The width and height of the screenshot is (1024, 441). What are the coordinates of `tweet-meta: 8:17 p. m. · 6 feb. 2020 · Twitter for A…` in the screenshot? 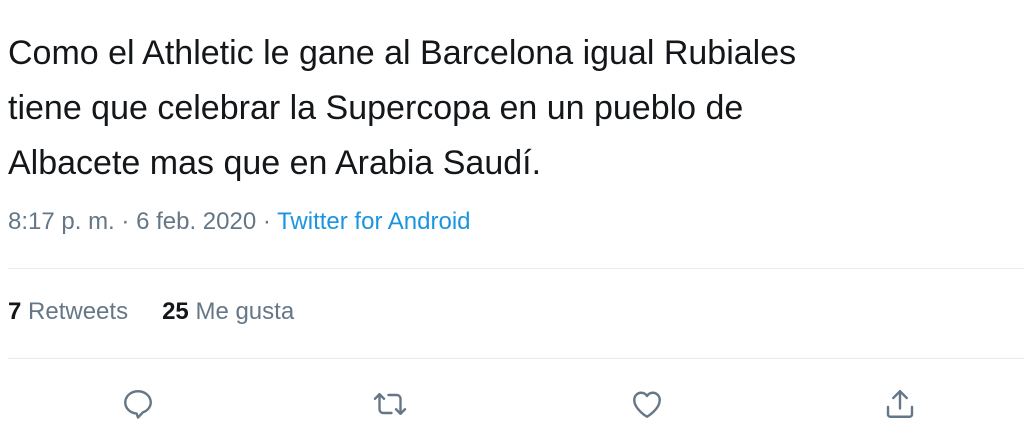 It's located at (239, 222).